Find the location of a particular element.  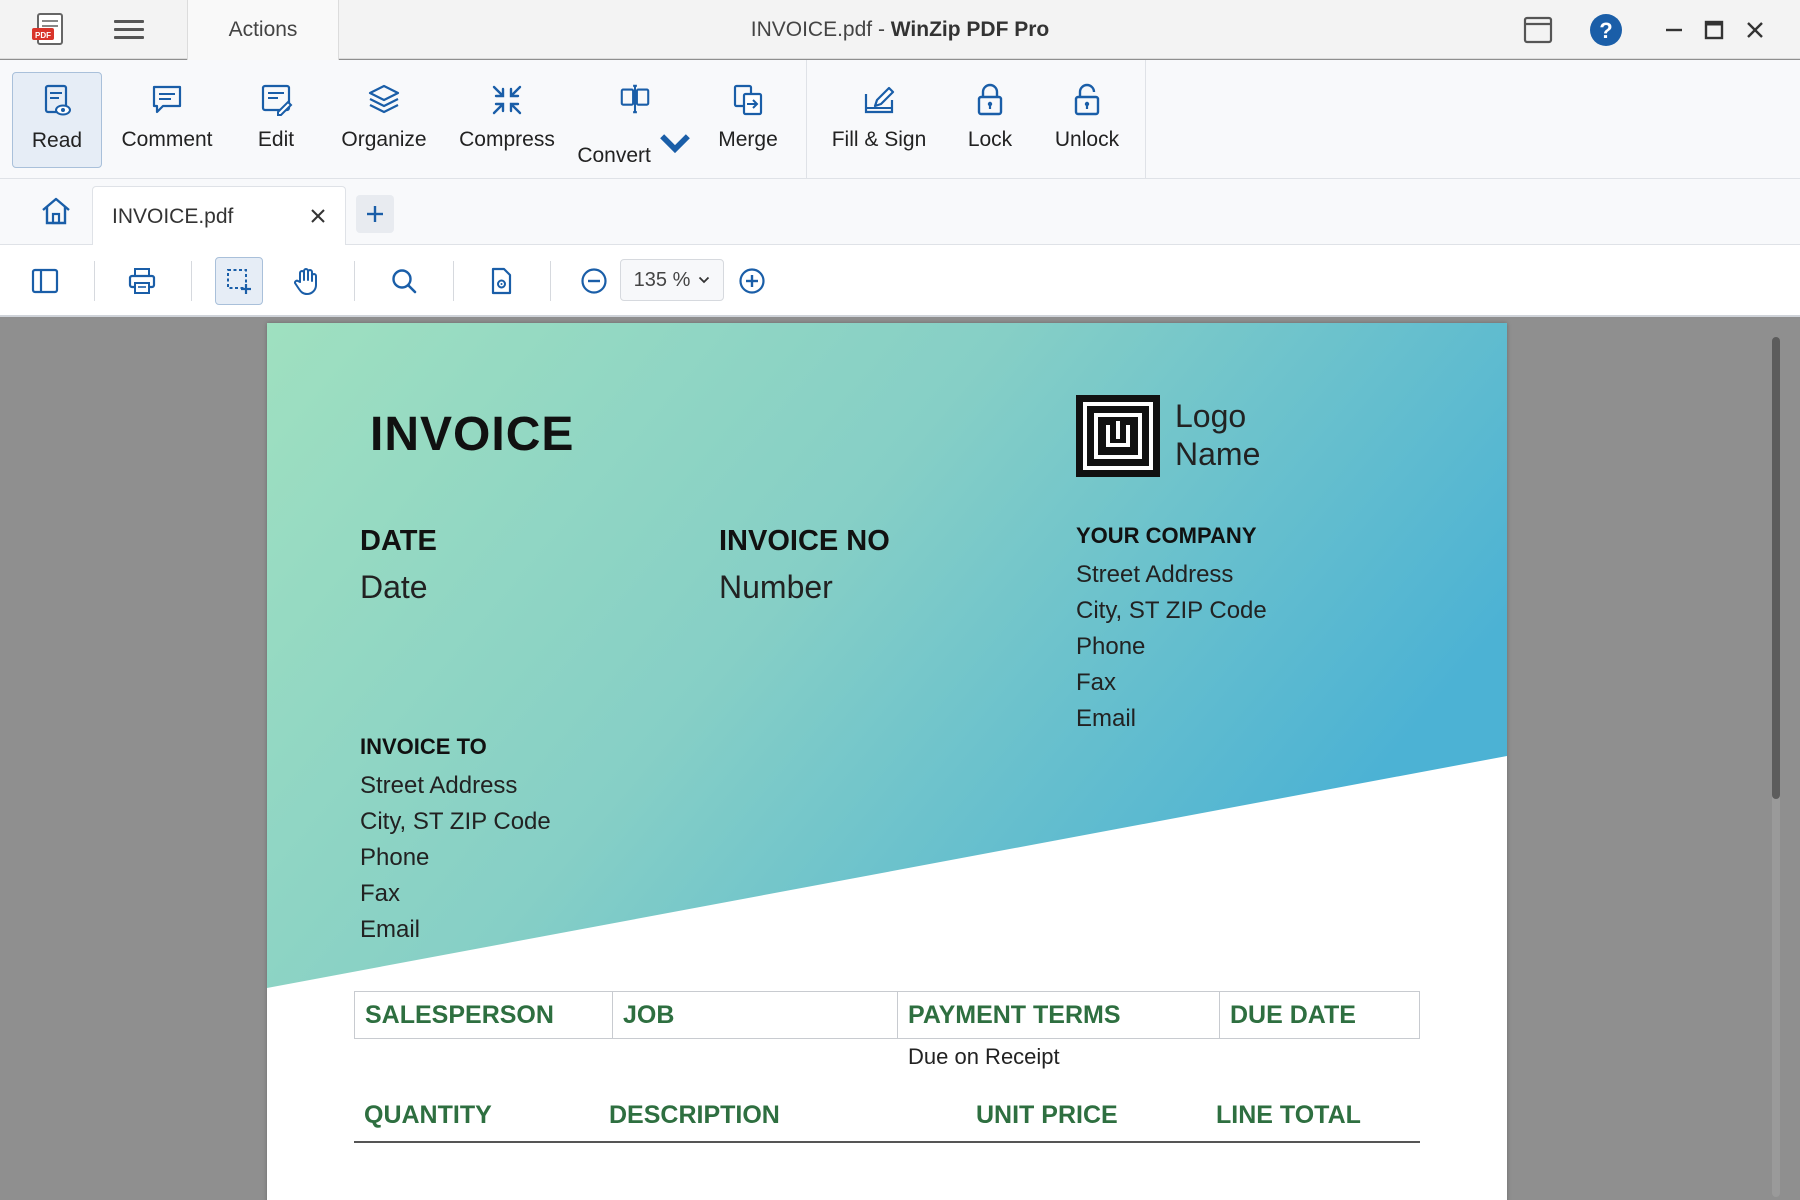

sidebar-icon is located at coordinates (45, 281).